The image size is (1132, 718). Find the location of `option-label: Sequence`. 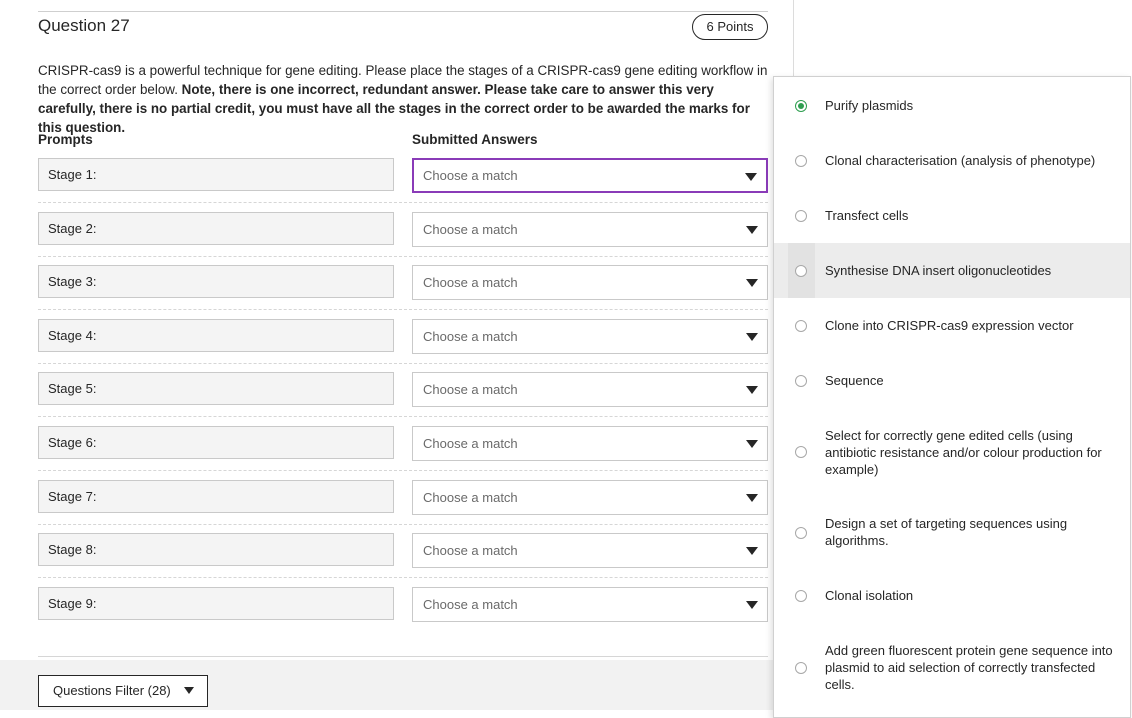

option-label: Sequence is located at coordinates (854, 380).